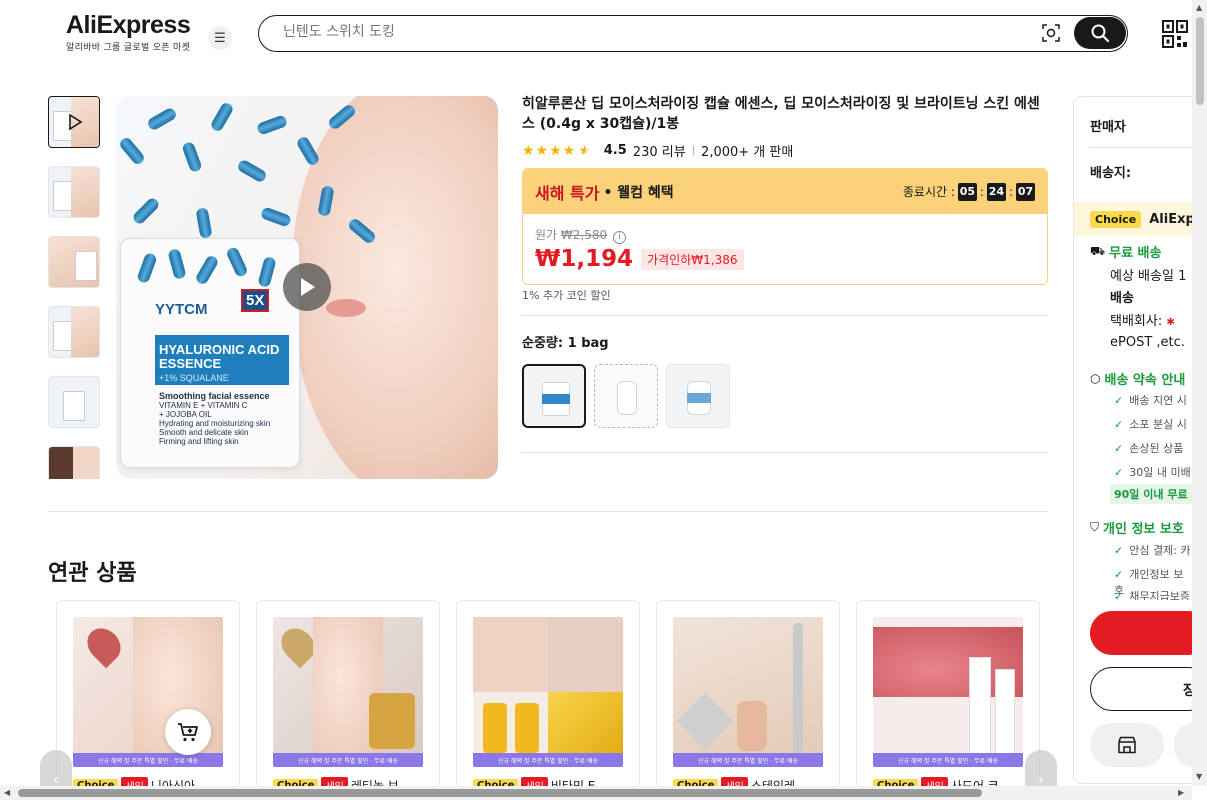 The image size is (1207, 800). I want to click on promise-item: 30일 내 미배, so click(1152, 472).